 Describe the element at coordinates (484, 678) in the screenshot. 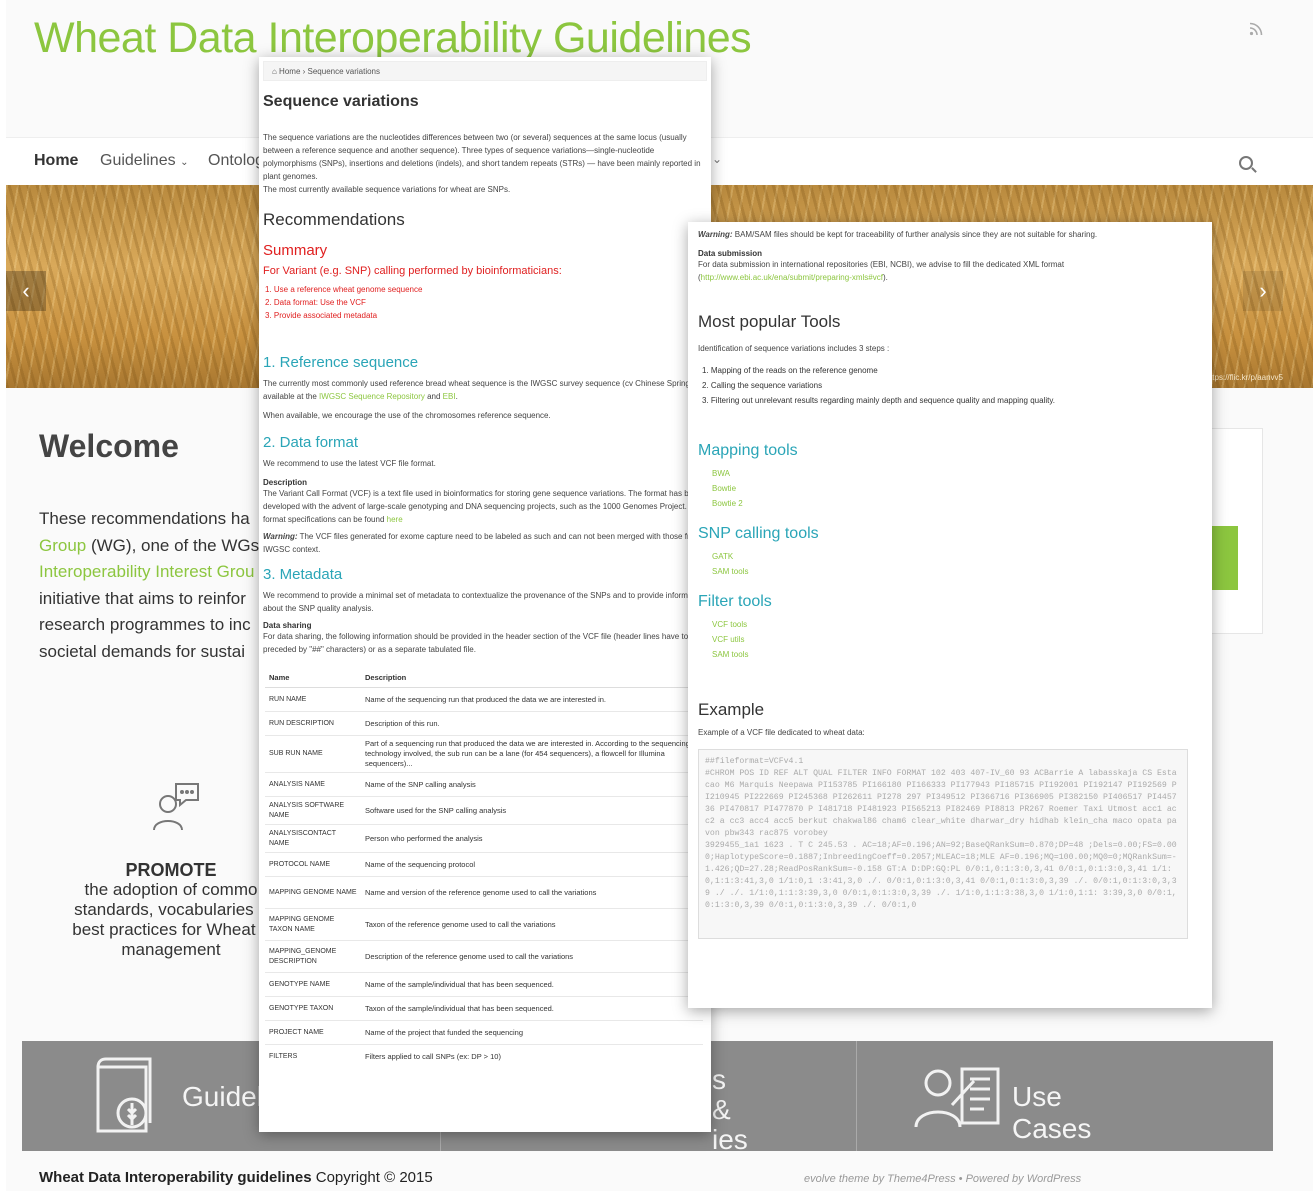

I see `table-header-row: Name Description` at that location.